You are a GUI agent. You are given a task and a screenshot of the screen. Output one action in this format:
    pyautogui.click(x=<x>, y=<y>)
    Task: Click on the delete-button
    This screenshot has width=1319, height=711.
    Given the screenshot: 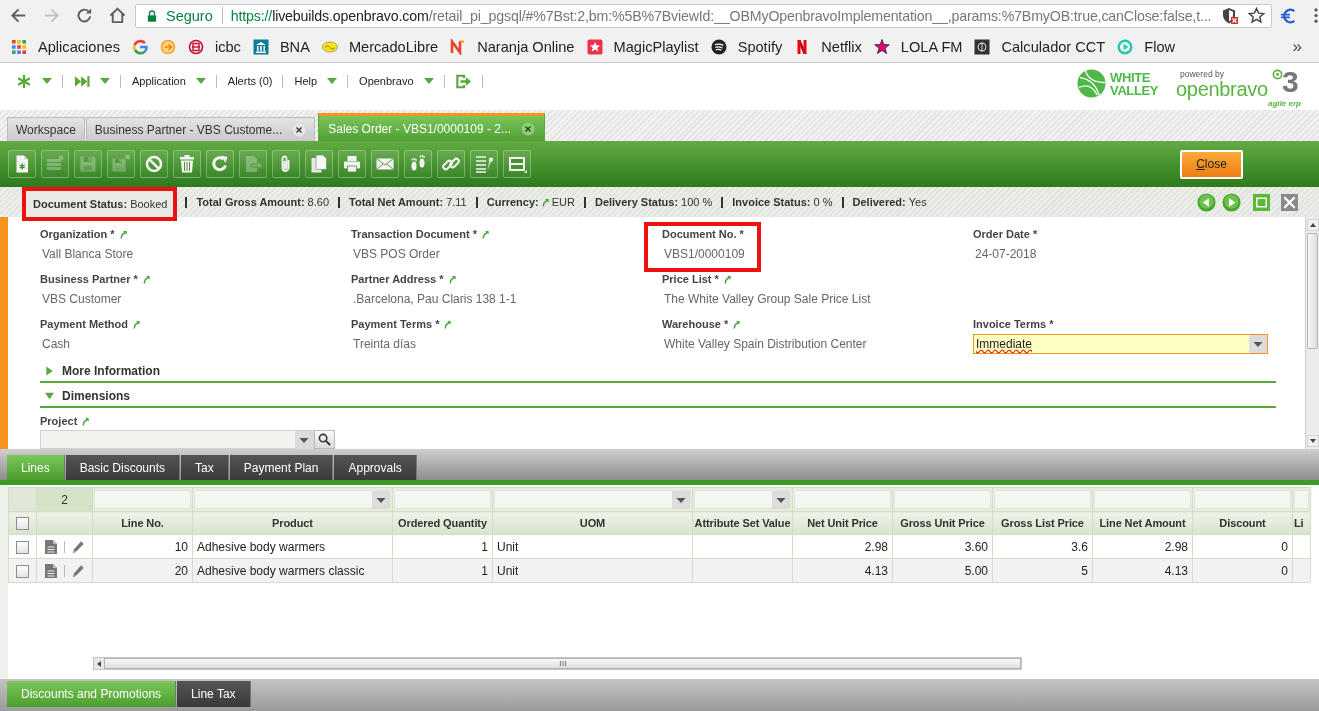 What is the action you would take?
    pyautogui.click(x=187, y=164)
    